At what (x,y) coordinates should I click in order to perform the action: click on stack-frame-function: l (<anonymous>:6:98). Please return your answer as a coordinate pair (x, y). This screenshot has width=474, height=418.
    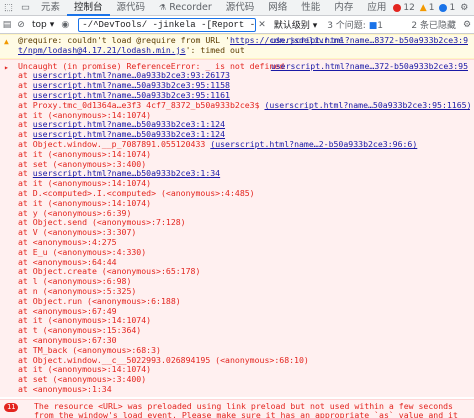
    Looking at the image, I should click on (82, 282).